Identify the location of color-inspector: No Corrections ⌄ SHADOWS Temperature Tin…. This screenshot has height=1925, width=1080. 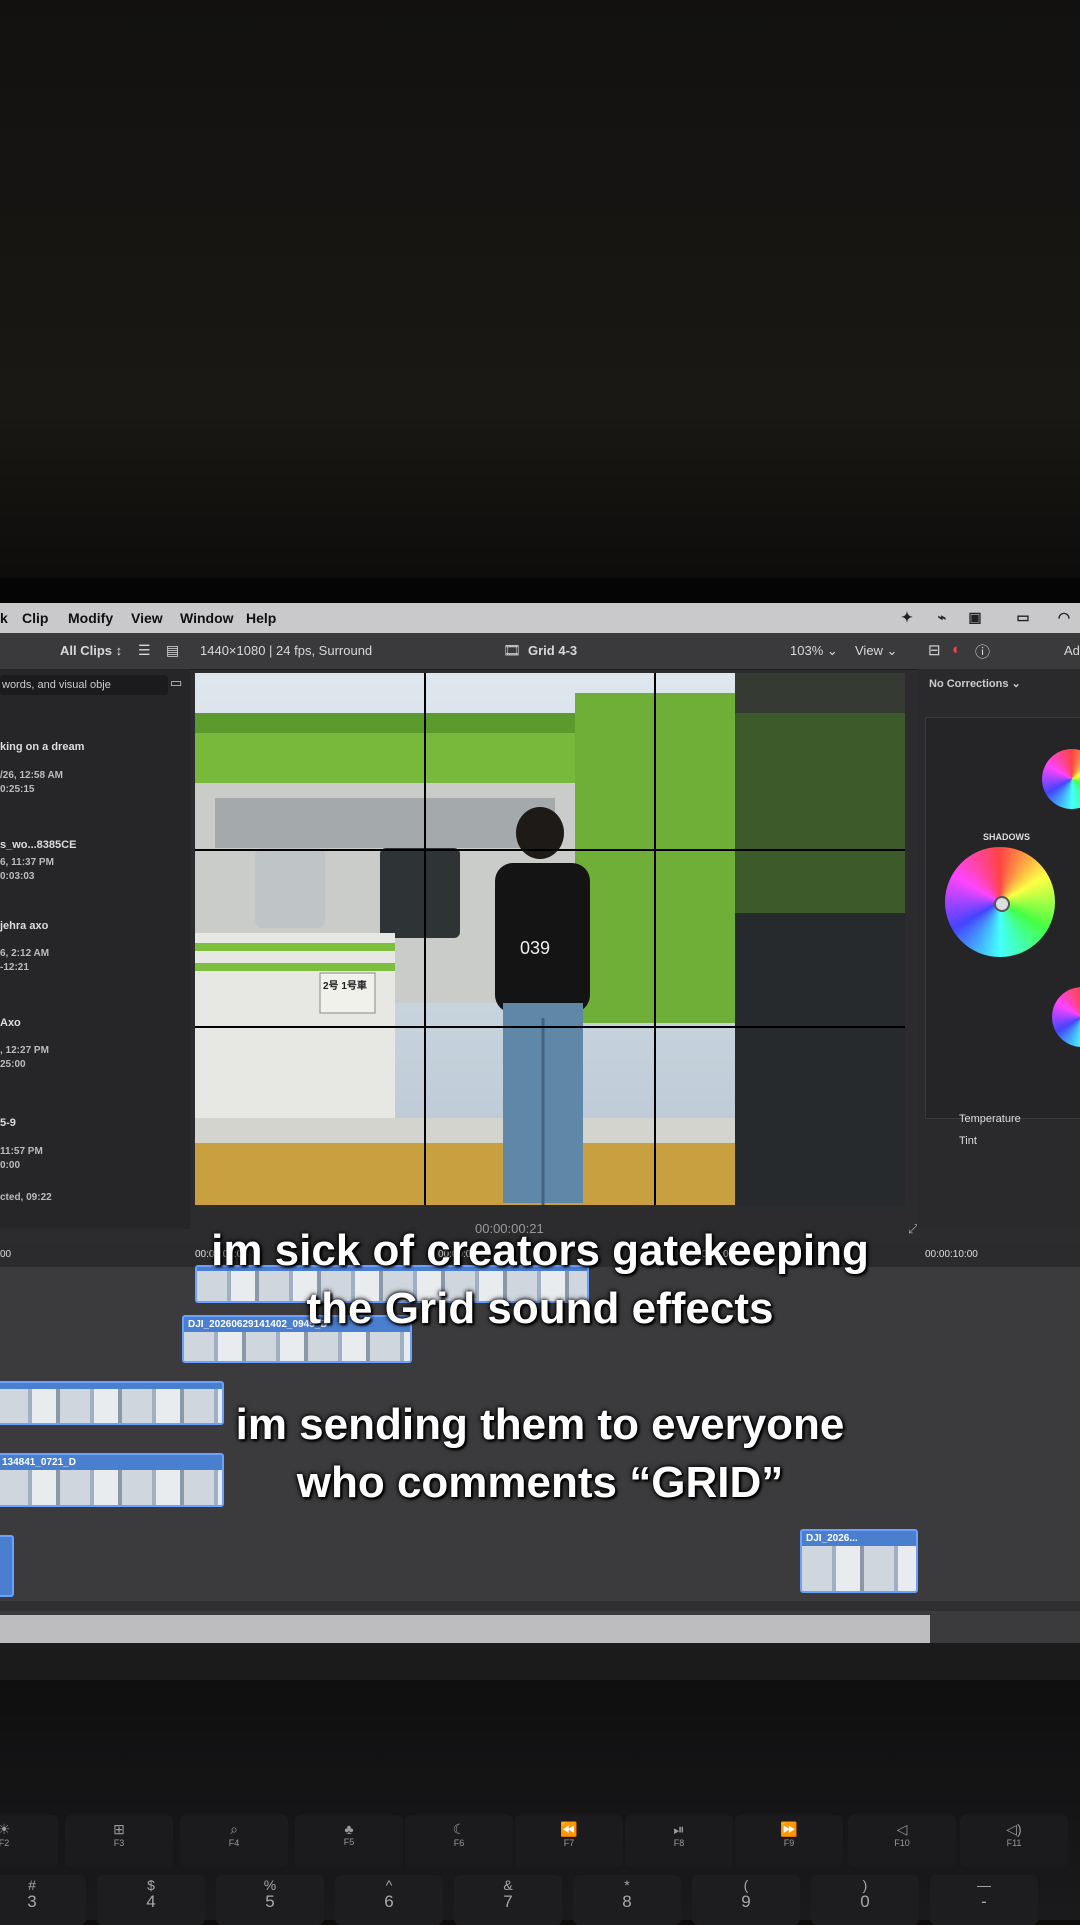
(998, 949).